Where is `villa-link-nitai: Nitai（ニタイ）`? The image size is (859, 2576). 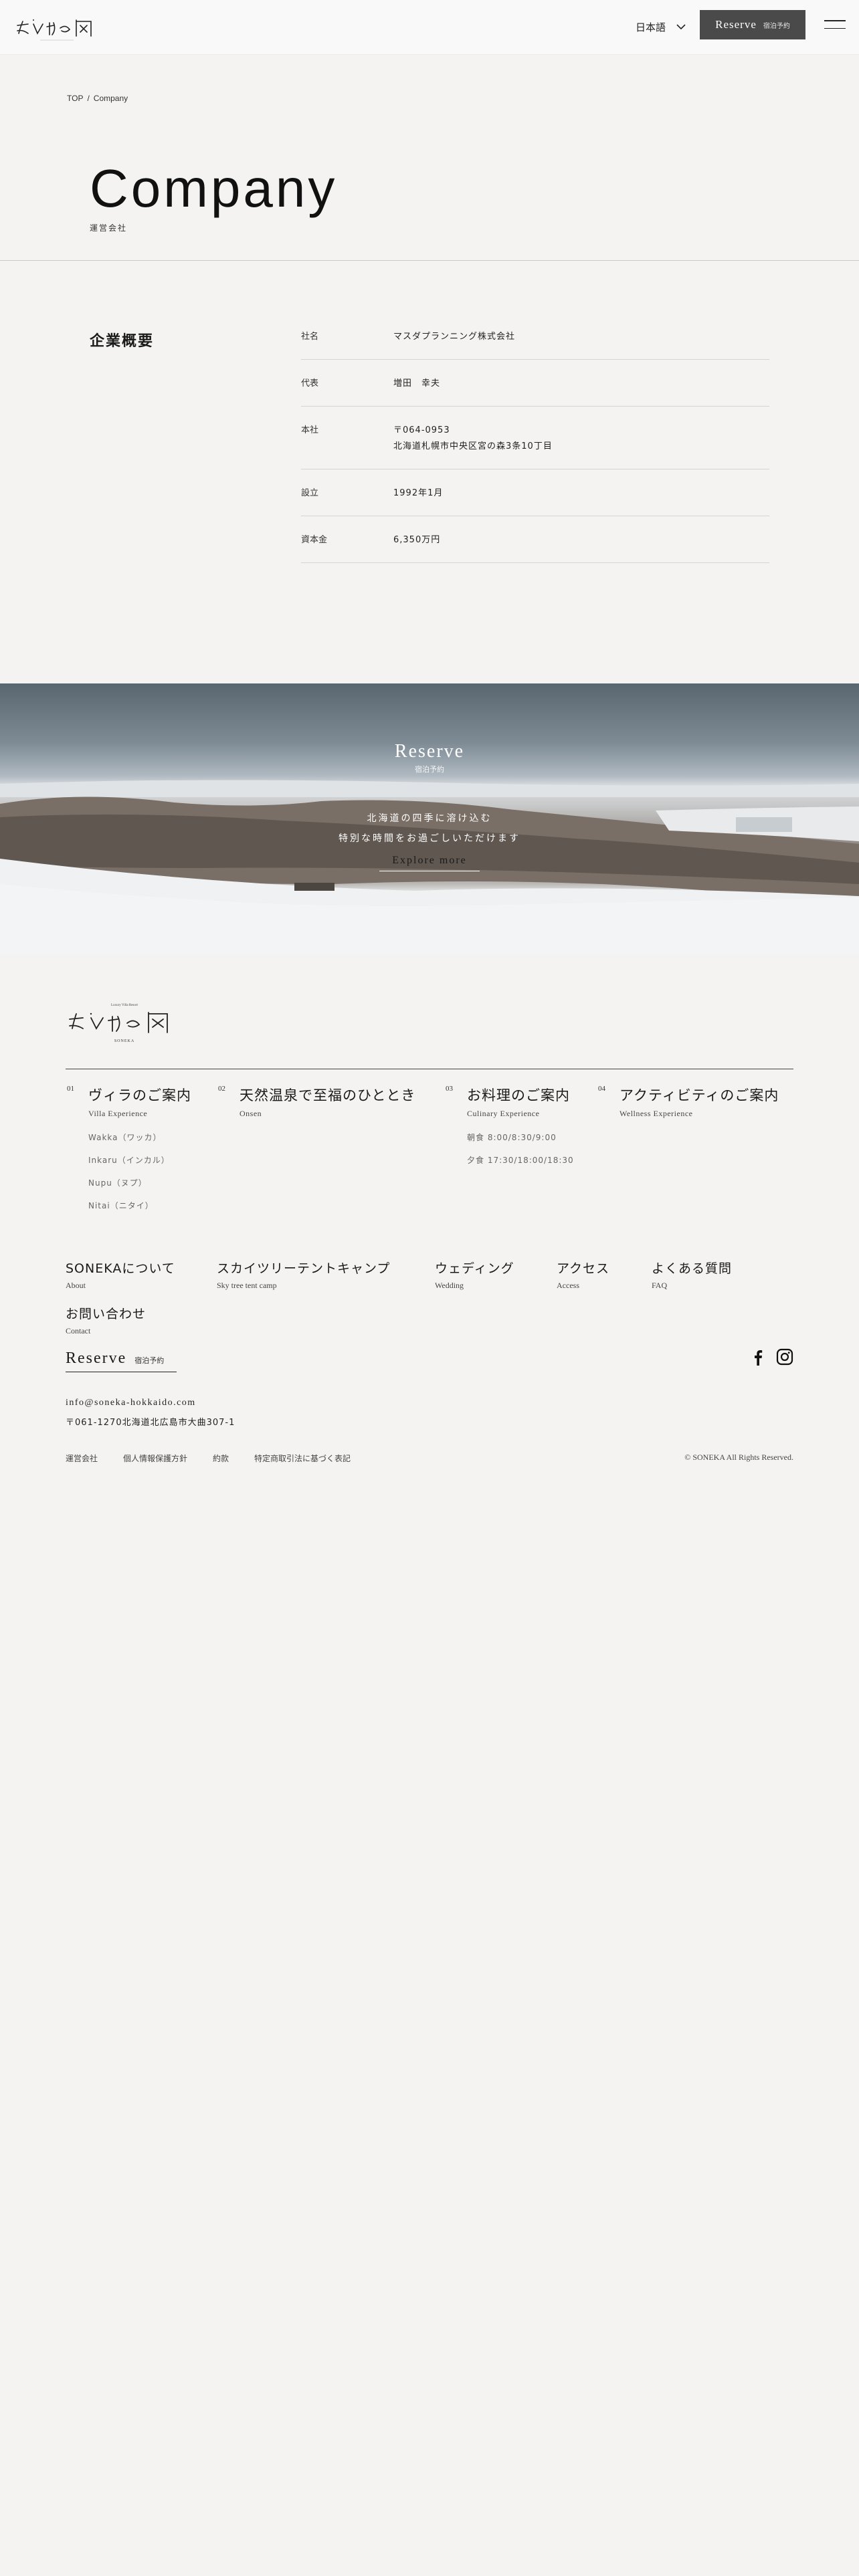 villa-link-nitai: Nitai（ニタイ） is located at coordinates (121, 1205).